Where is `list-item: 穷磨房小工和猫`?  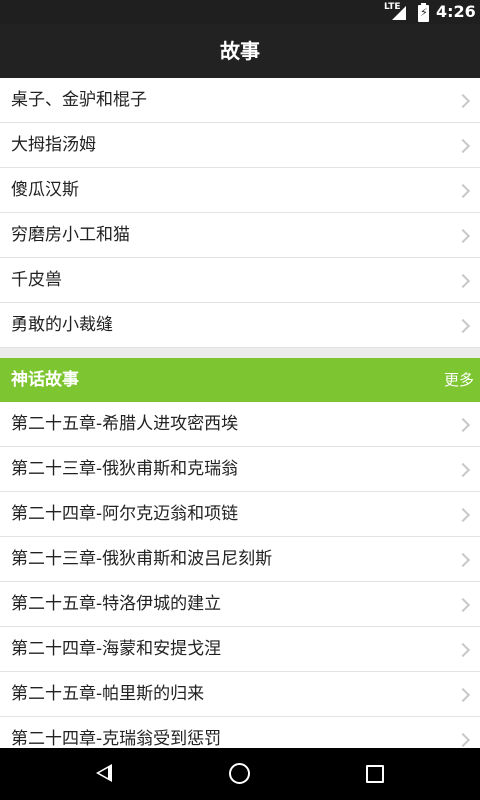
list-item: 穷磨房小工和猫 is located at coordinates (240, 235).